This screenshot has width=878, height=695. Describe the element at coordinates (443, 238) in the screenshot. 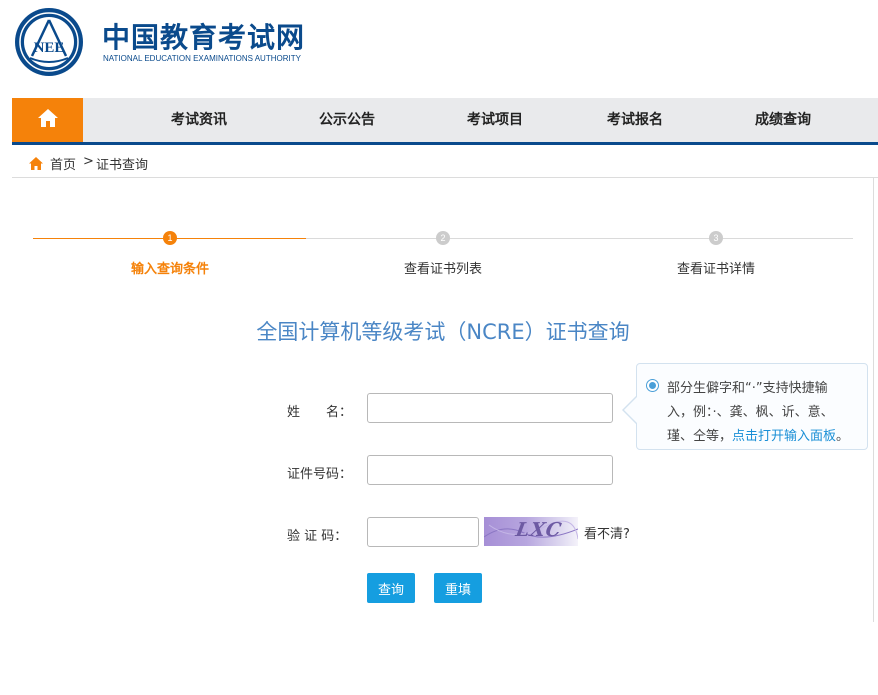

I see `step-2-marker: 2` at that location.